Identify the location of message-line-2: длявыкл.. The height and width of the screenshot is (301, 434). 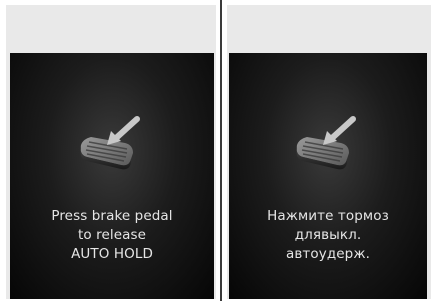
(328, 235).